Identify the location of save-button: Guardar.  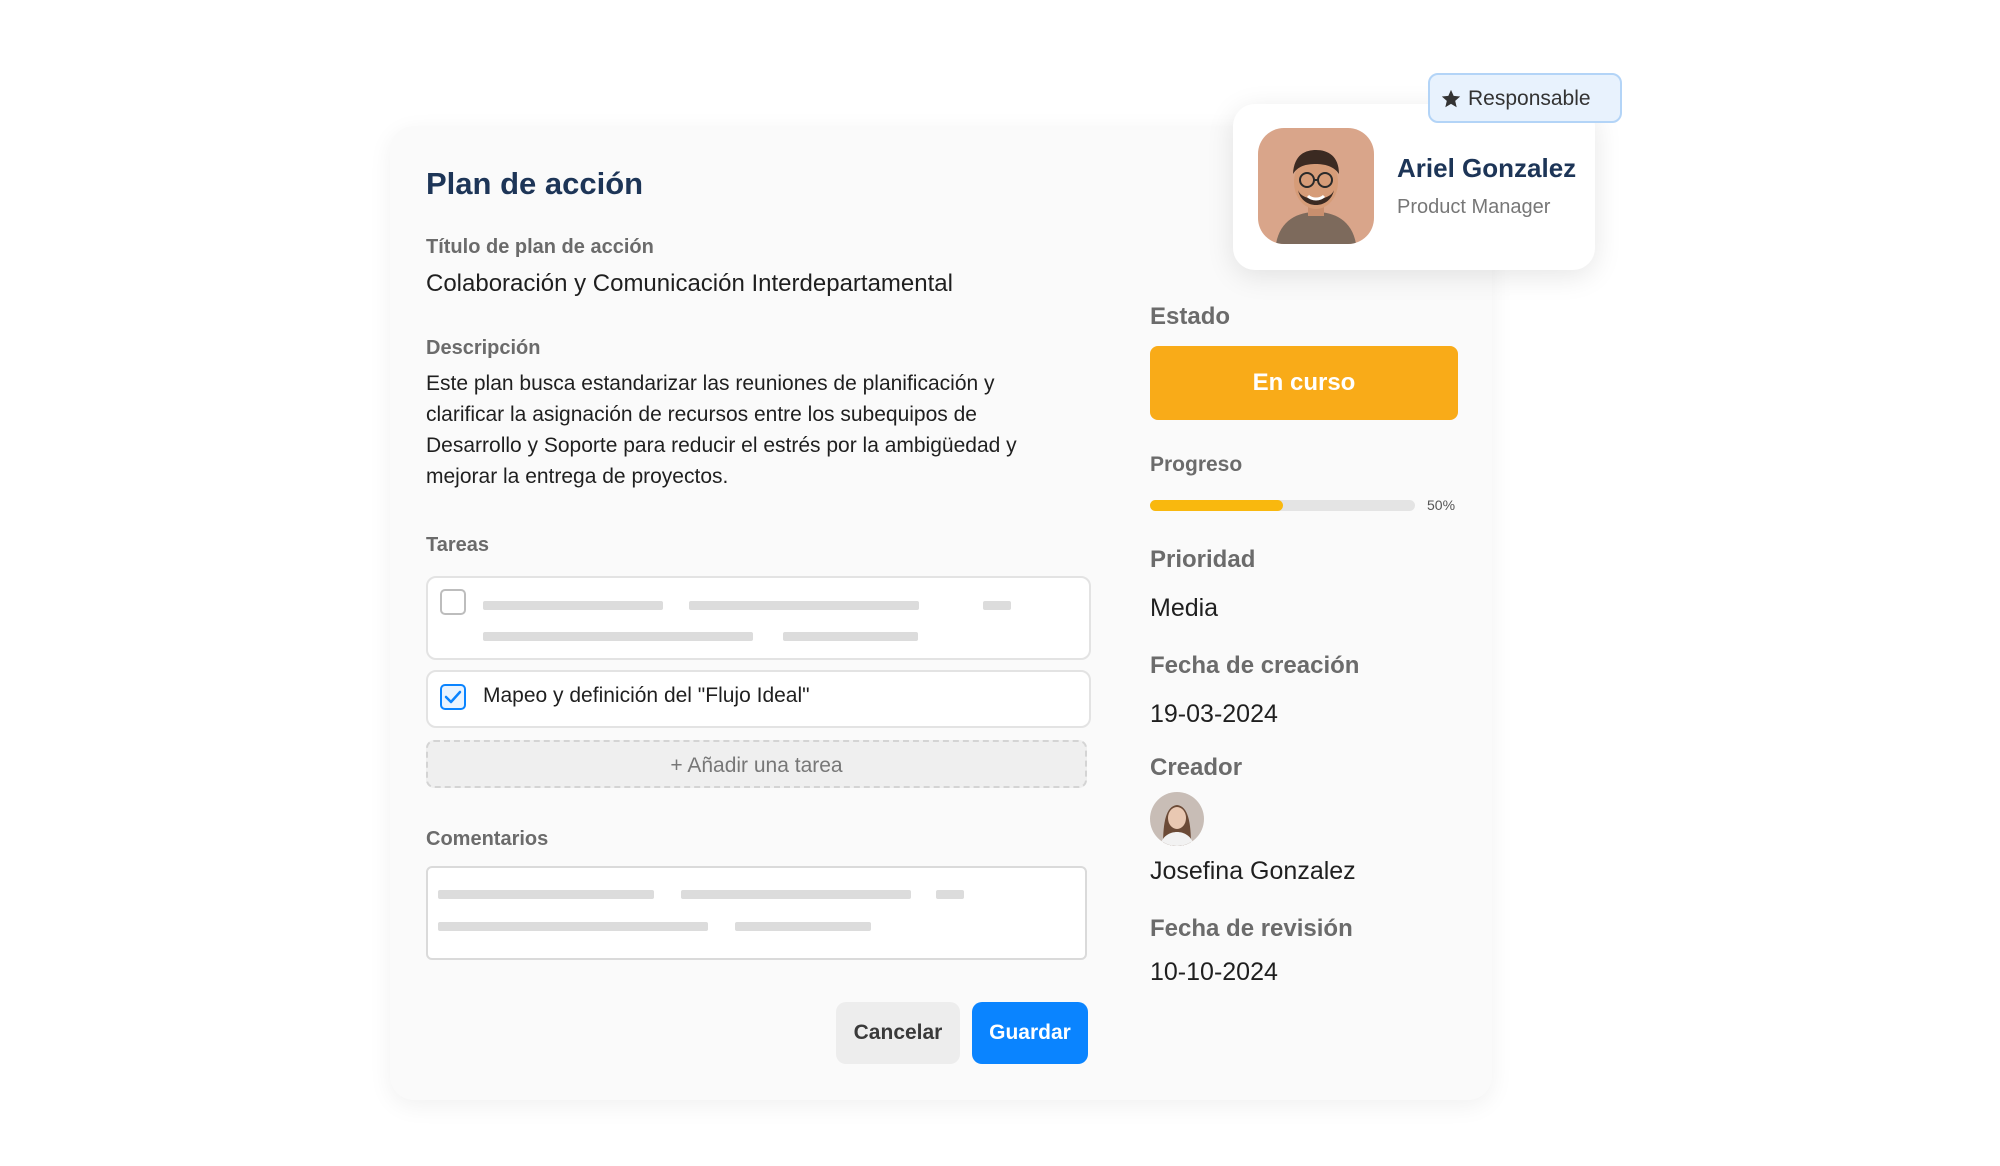
(1030, 1033).